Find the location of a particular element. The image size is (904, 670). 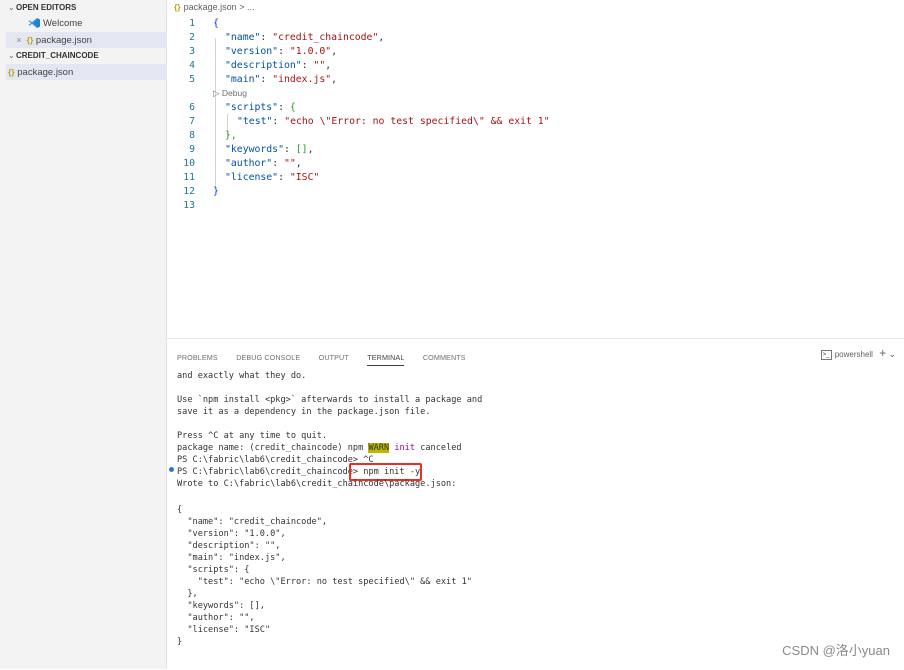

terminal-toolbar: >_ powershell + ⌄ is located at coordinates (858, 353).